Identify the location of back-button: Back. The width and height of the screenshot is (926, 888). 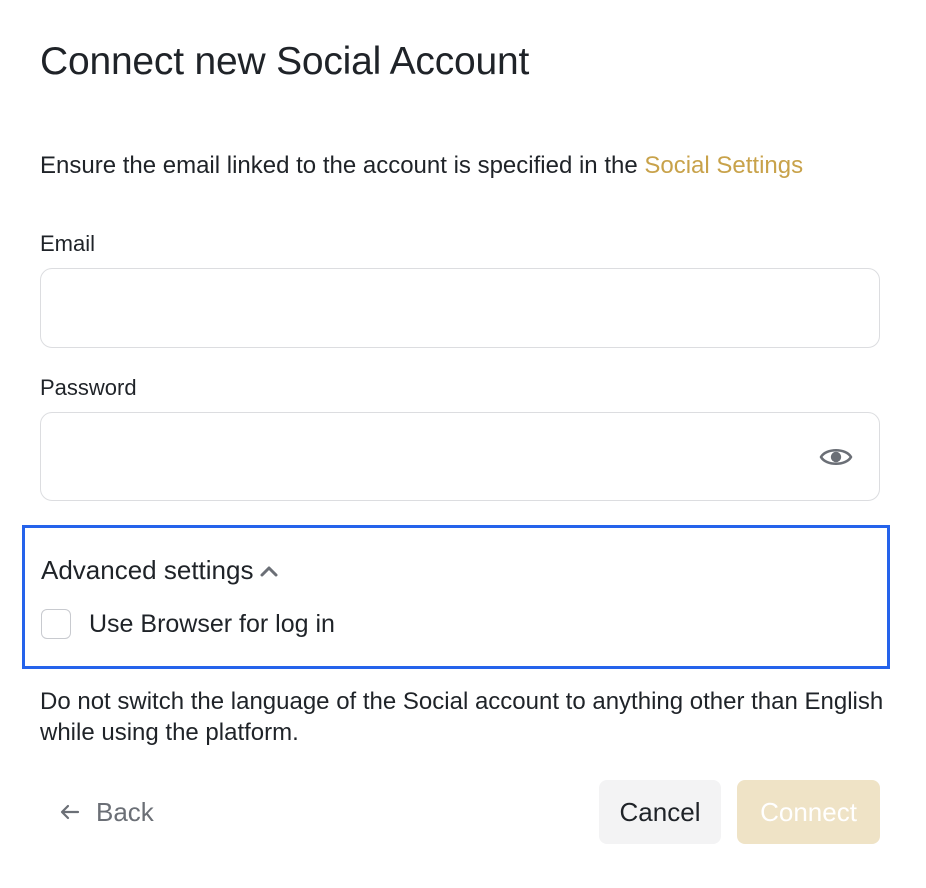
(107, 812).